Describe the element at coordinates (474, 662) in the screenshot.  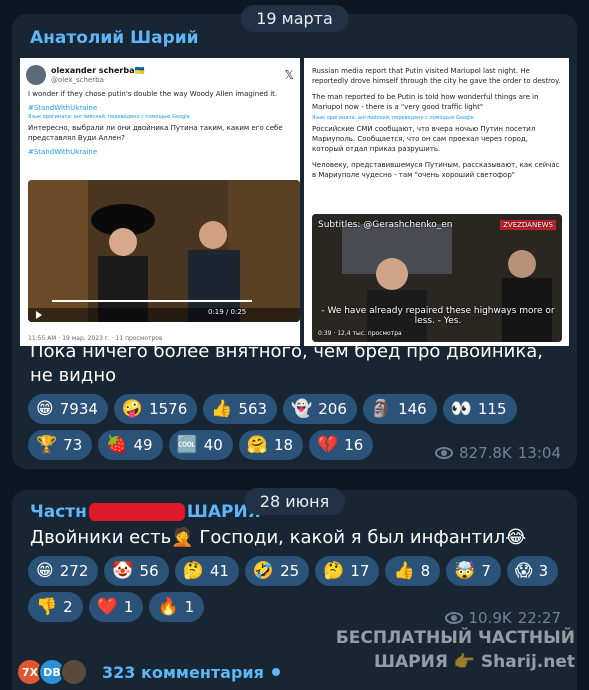
I see `watermark-line-2: ШАРИЯ 👉 Sharij.net` at that location.